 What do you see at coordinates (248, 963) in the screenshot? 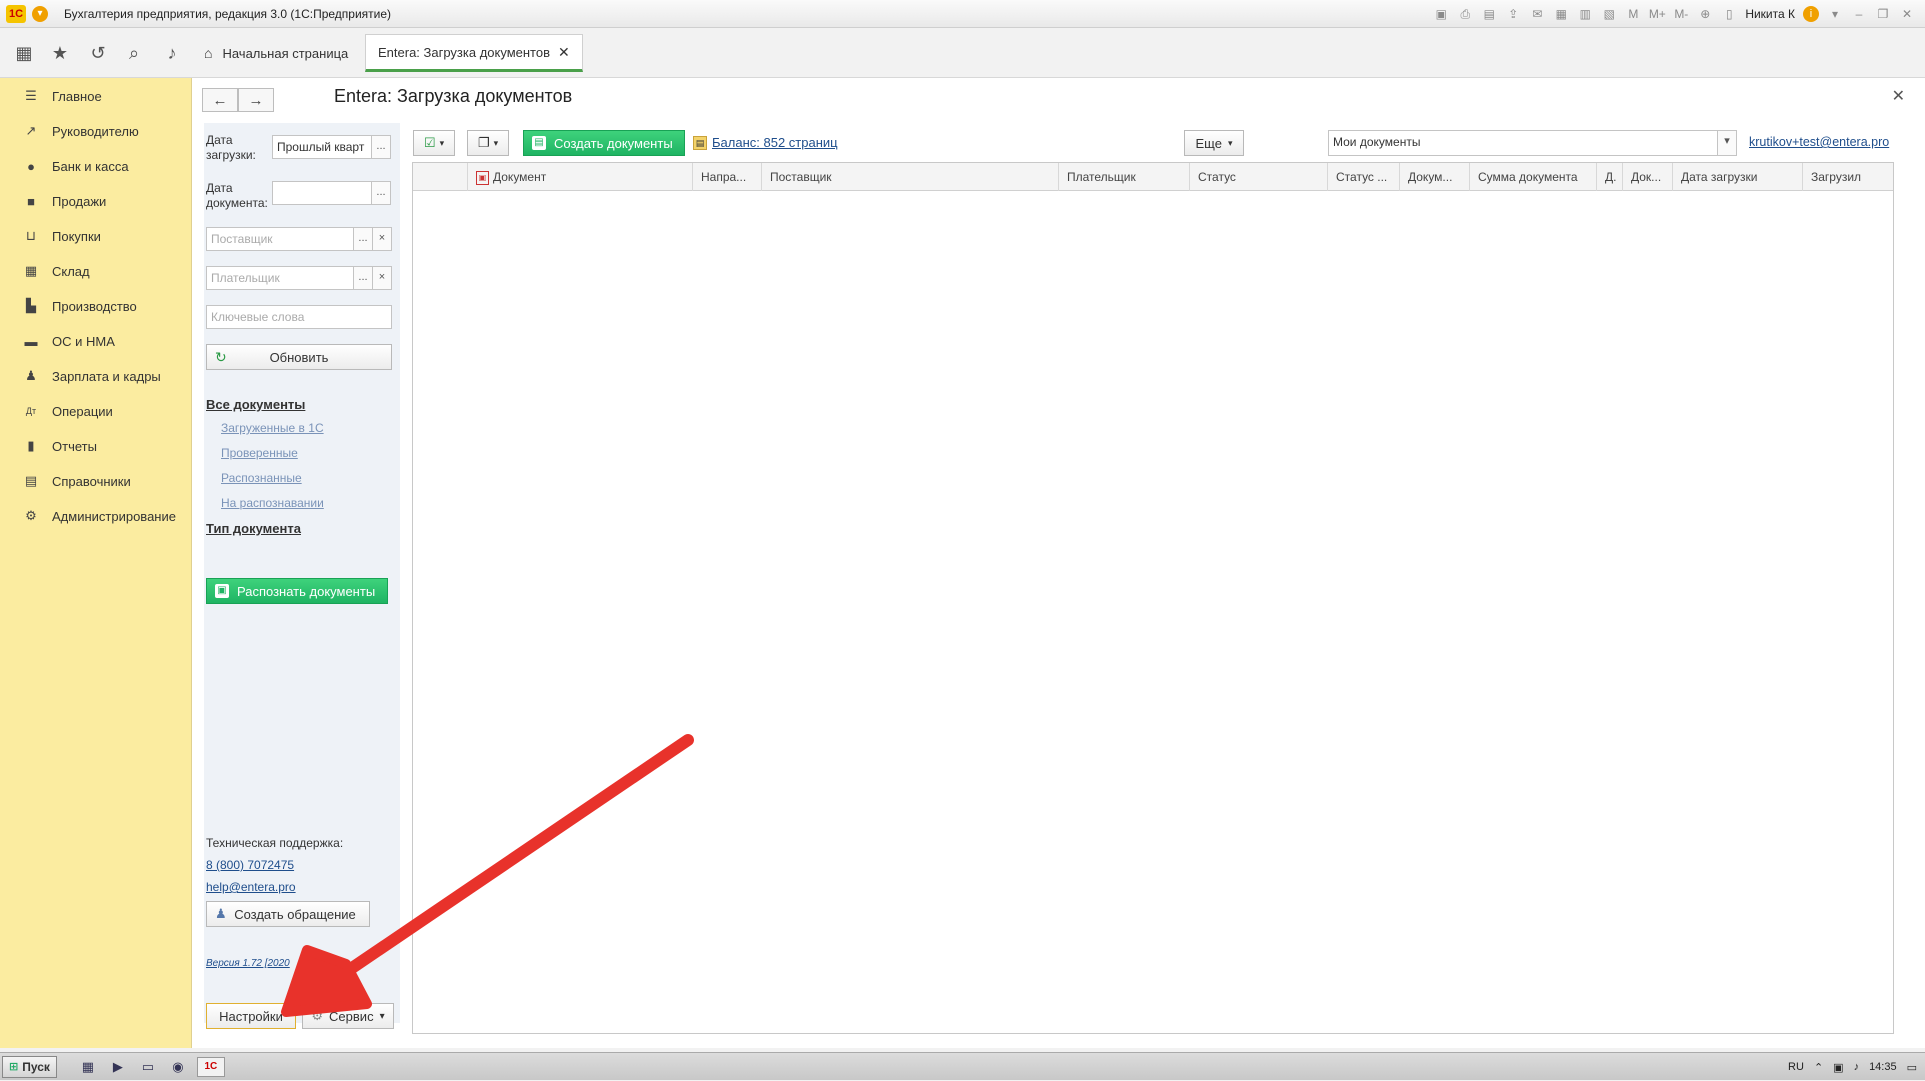
I see `version-link: Версия 1.72 [2020` at bounding box center [248, 963].